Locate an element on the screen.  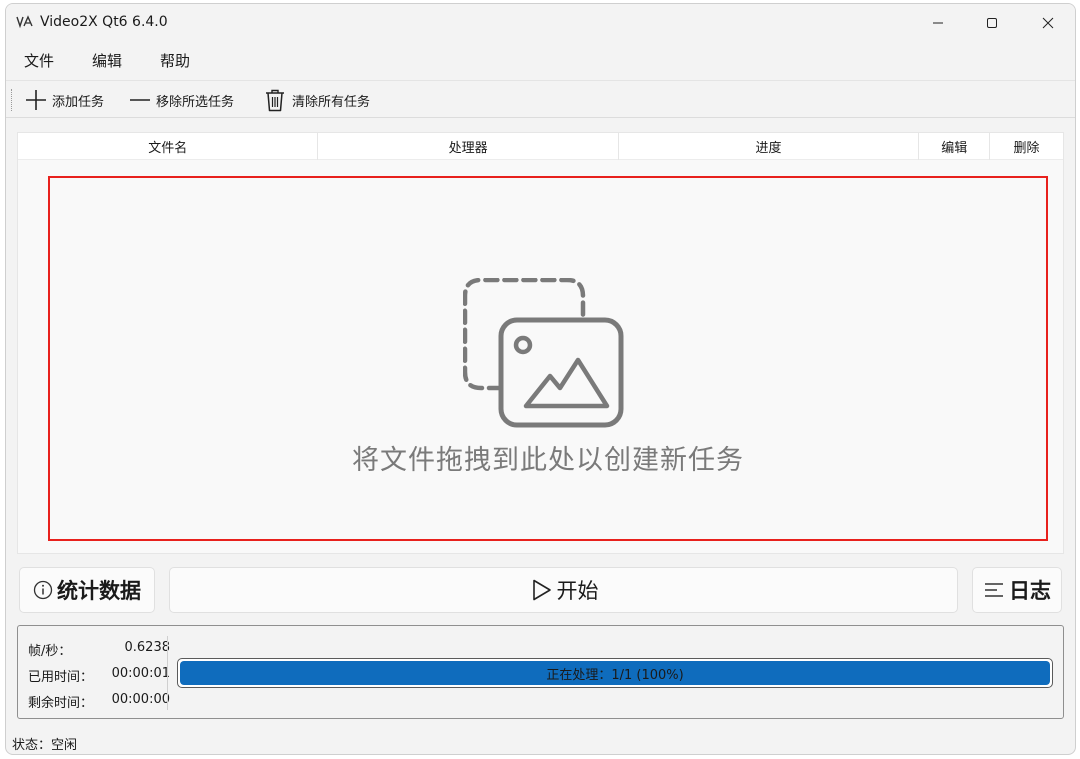
remaining-label: 剩余时间： is located at coordinates (61, 703).